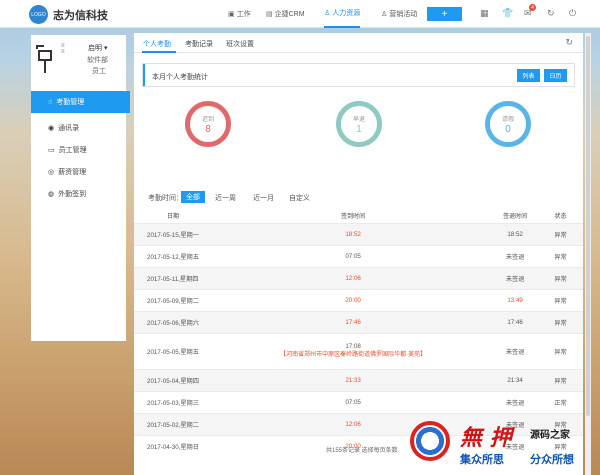  What do you see at coordinates (193, 197) in the screenshot?
I see `filter-all: 全部` at bounding box center [193, 197].